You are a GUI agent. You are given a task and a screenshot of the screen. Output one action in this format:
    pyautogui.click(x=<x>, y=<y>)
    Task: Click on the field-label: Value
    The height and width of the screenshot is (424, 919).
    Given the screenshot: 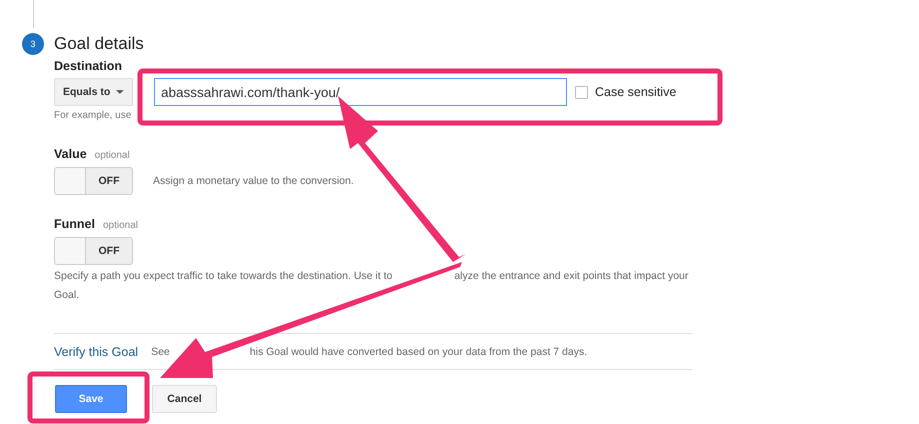 What is the action you would take?
    pyautogui.click(x=70, y=154)
    